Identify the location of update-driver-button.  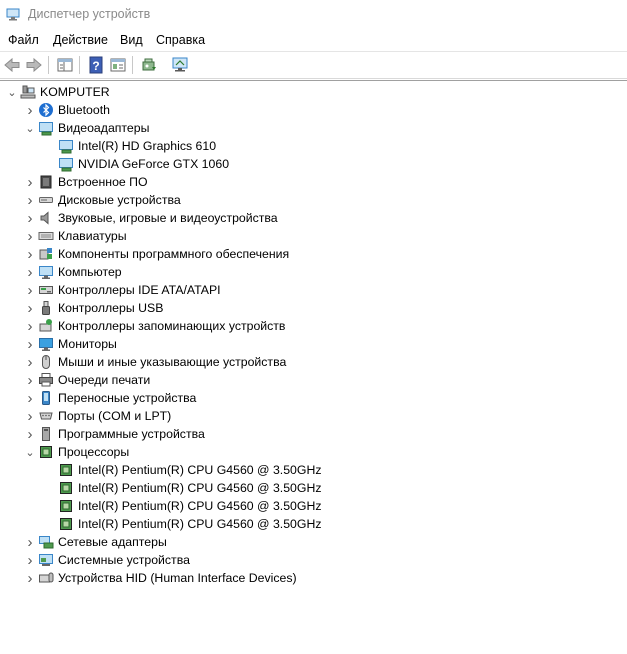
(149, 65).